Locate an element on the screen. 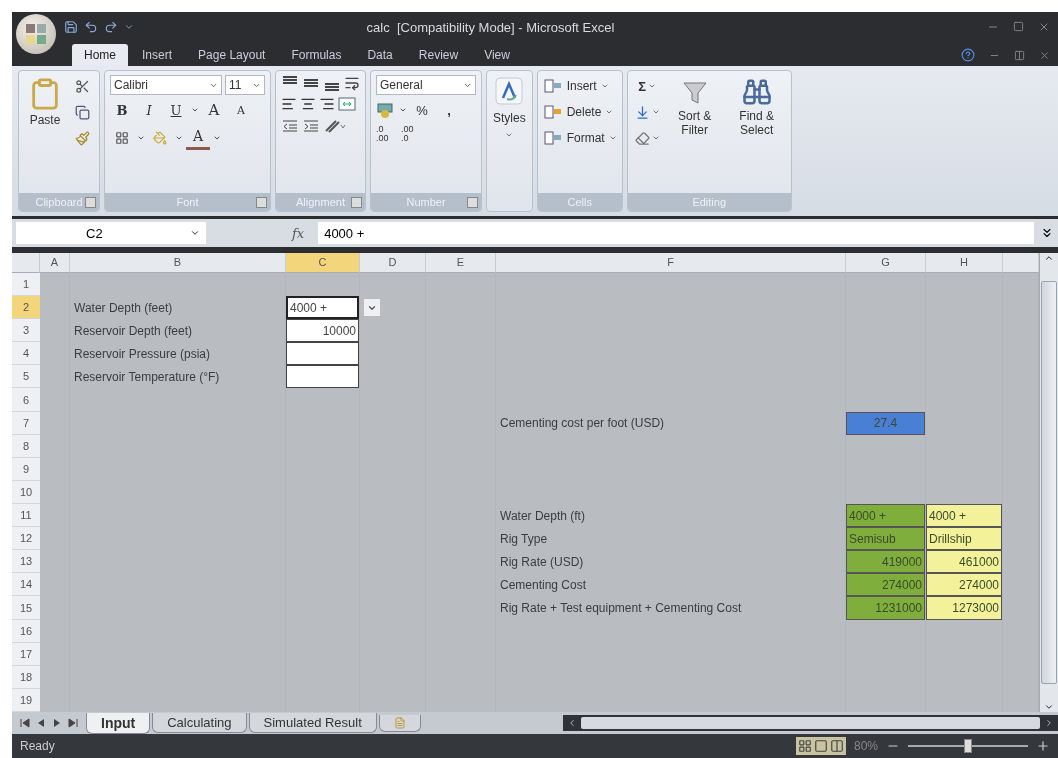  row-header: 14 is located at coordinates (26, 585).